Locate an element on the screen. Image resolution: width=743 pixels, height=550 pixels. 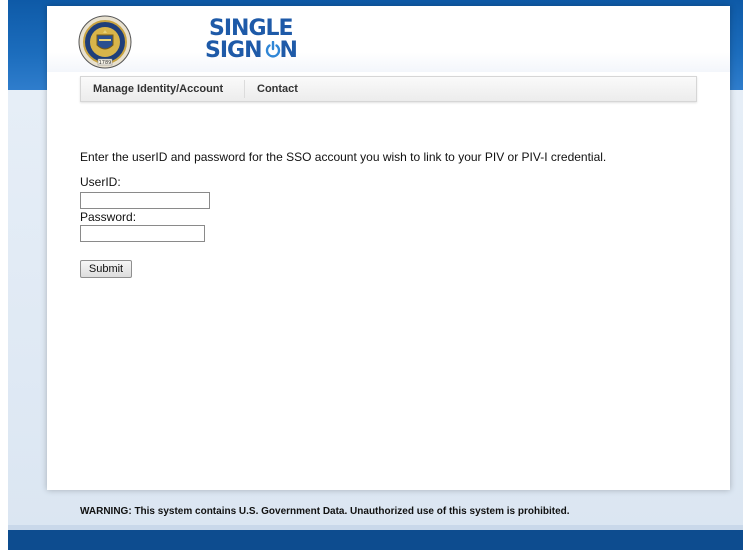
left-margin is located at coordinates (4, 275).